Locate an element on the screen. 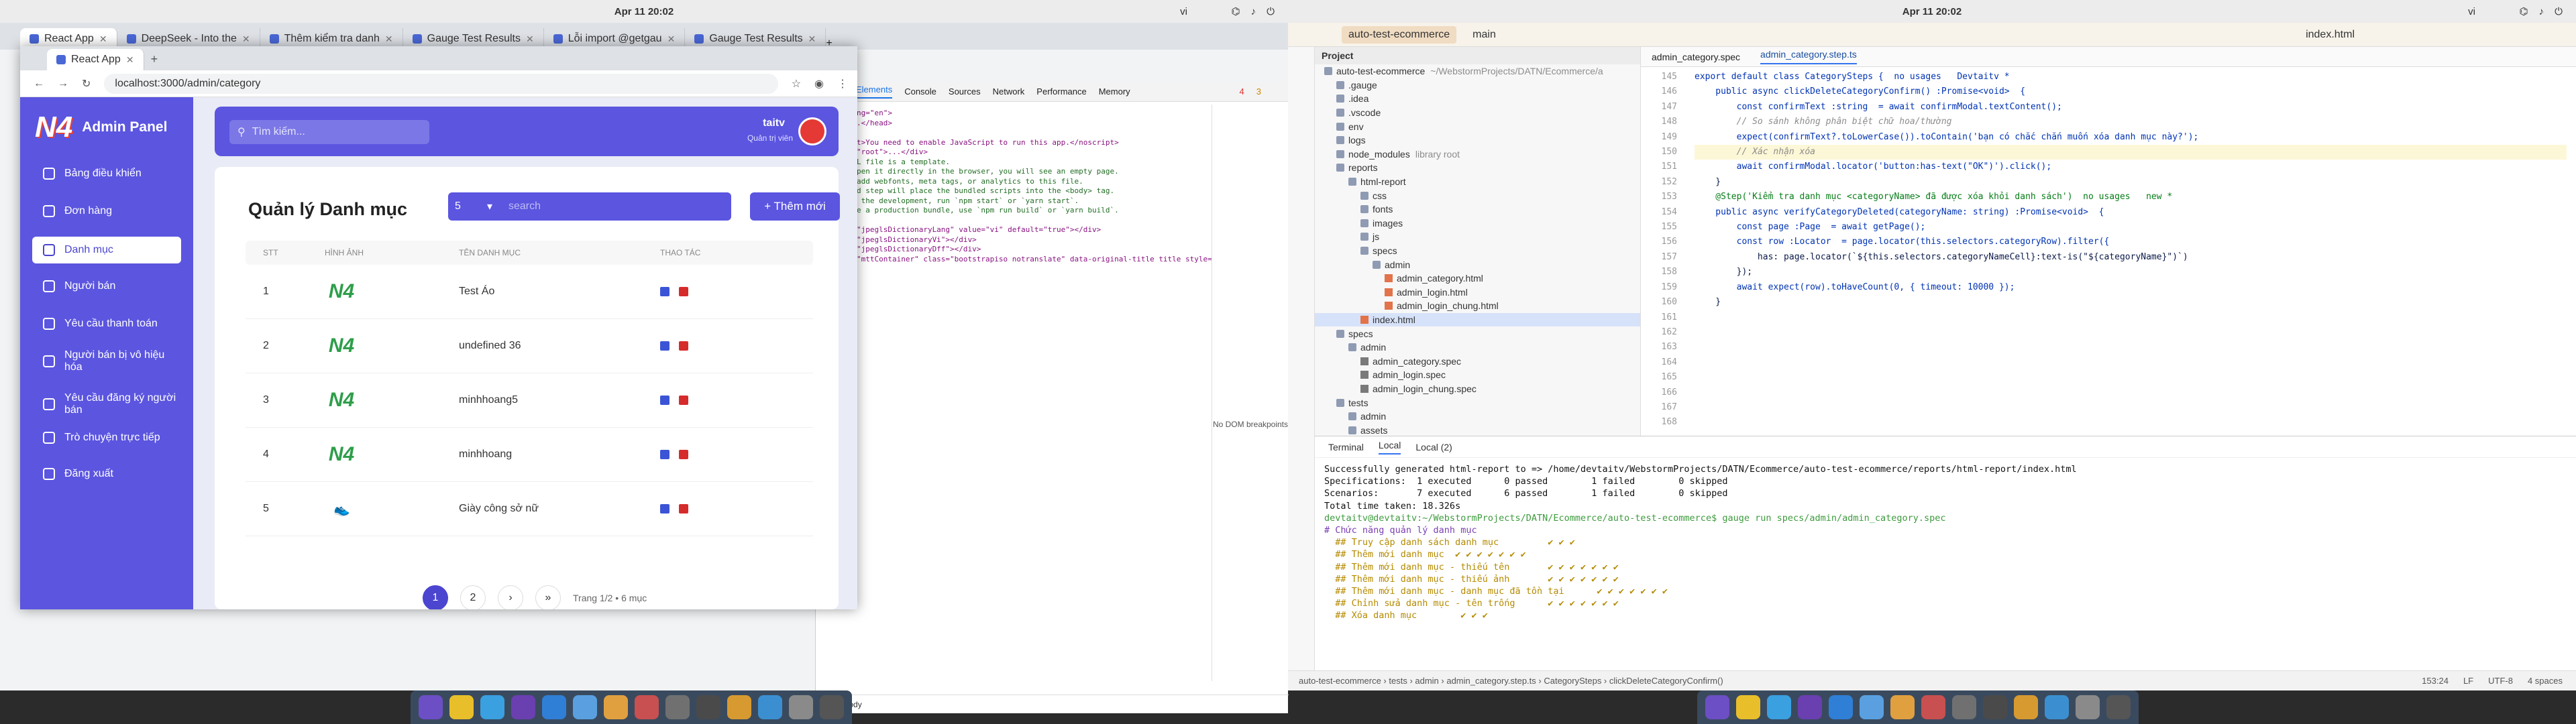  page-2-button: 2 is located at coordinates (473, 597).